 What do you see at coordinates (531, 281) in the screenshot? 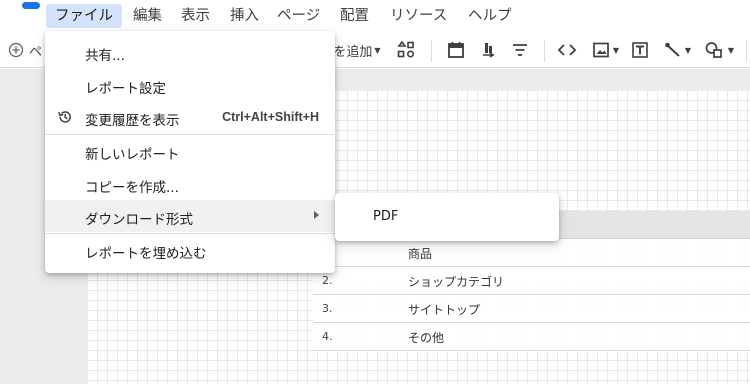
I see `table-row: 2. ショップカテゴリ` at bounding box center [531, 281].